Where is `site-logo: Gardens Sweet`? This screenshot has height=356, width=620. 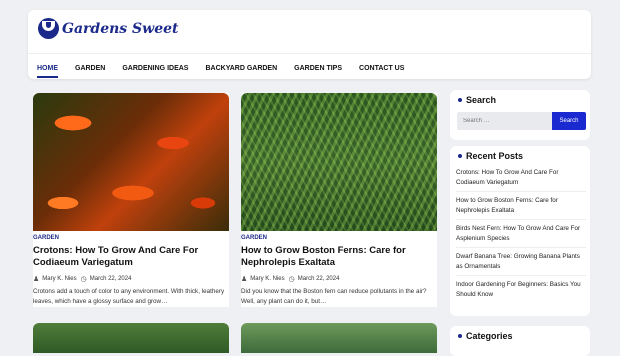
site-logo: Gardens Sweet is located at coordinates (108, 28).